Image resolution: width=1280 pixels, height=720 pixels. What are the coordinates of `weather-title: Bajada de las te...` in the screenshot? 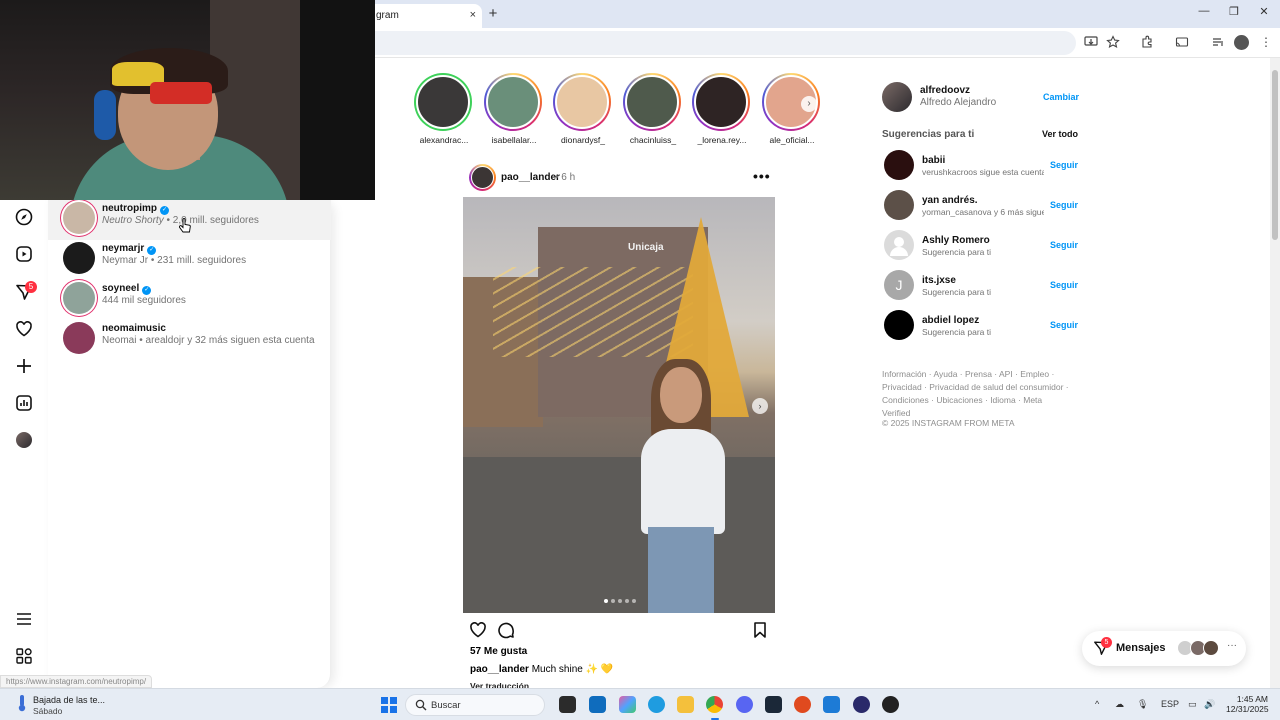 It's located at (69, 700).